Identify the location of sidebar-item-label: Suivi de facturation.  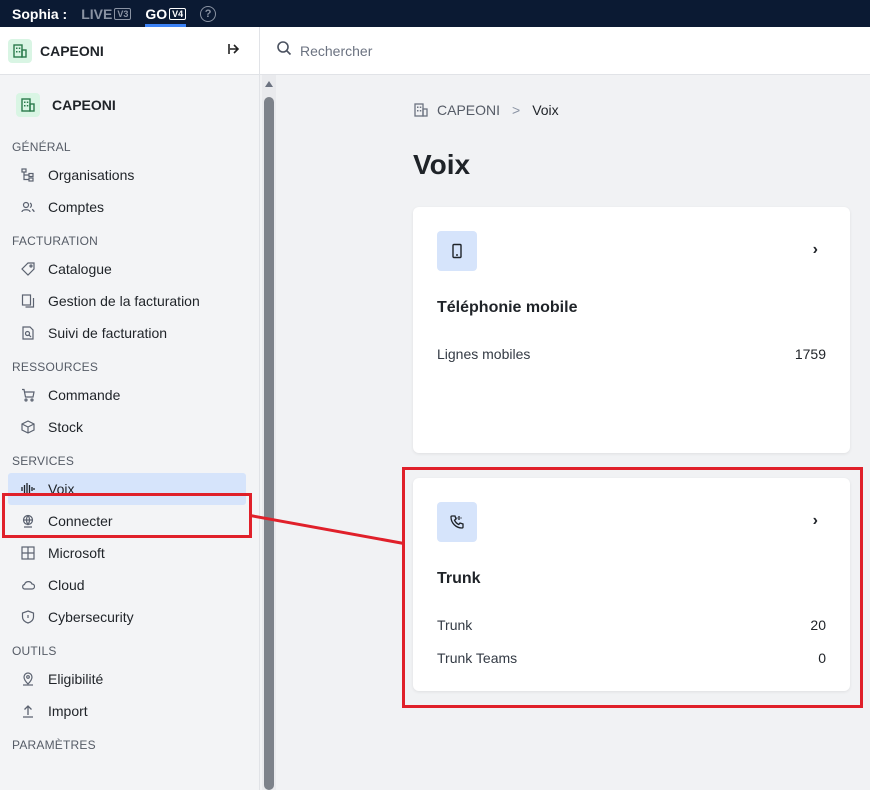
(108, 333).